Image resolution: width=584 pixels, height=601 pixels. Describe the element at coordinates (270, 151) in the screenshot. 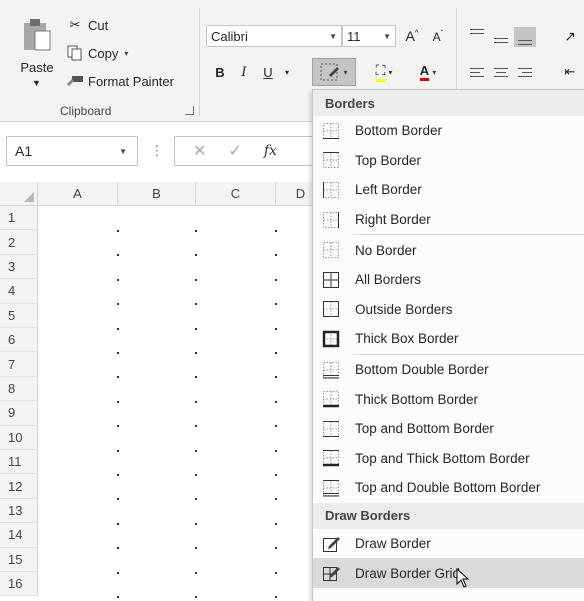

I see `insert-function-icon: fx` at that location.